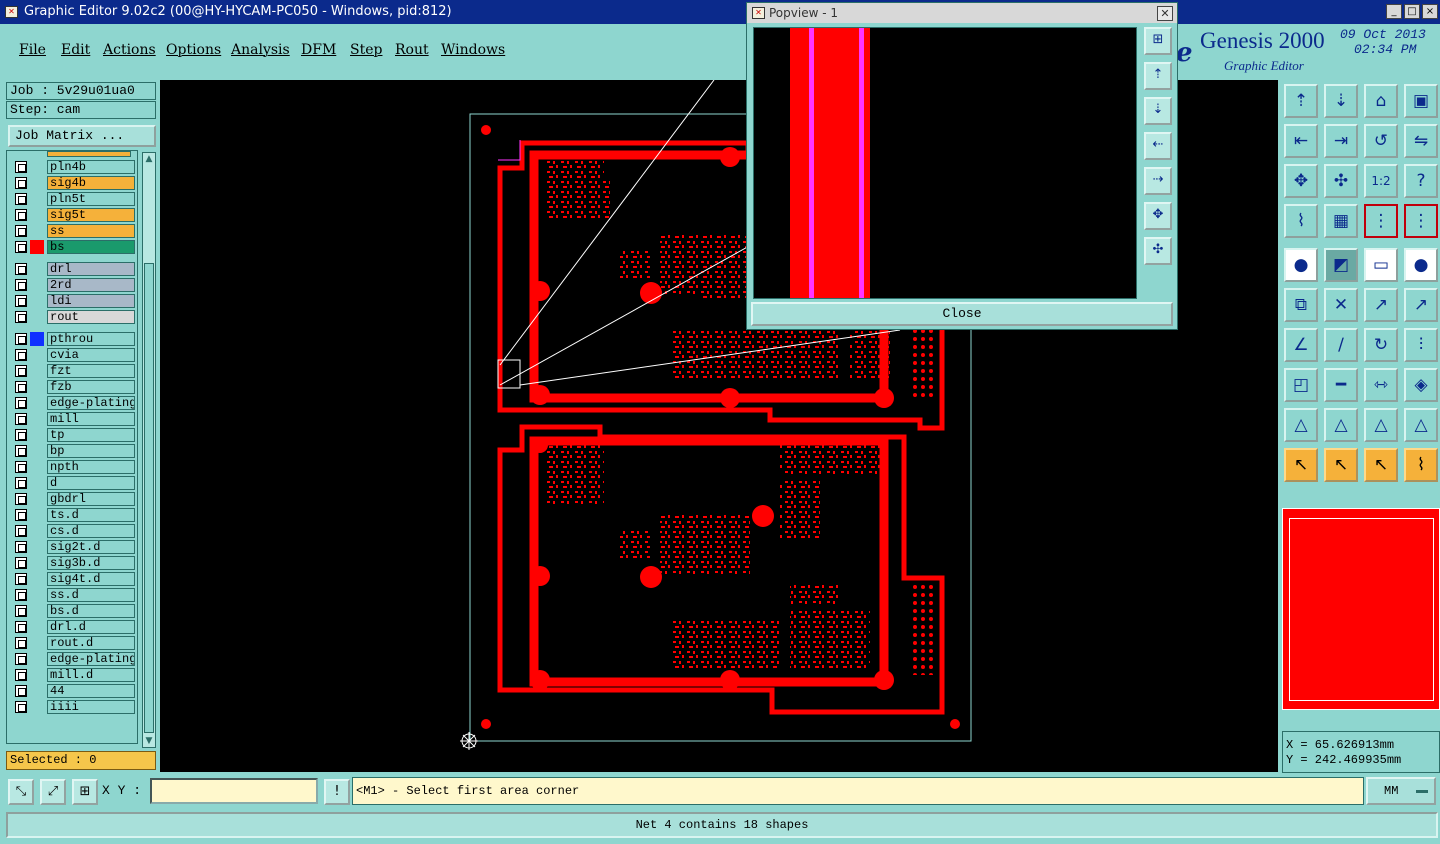 This screenshot has width=1440, height=844. What do you see at coordinates (73, 515) in the screenshot?
I see `layer-row: ts.d` at bounding box center [73, 515].